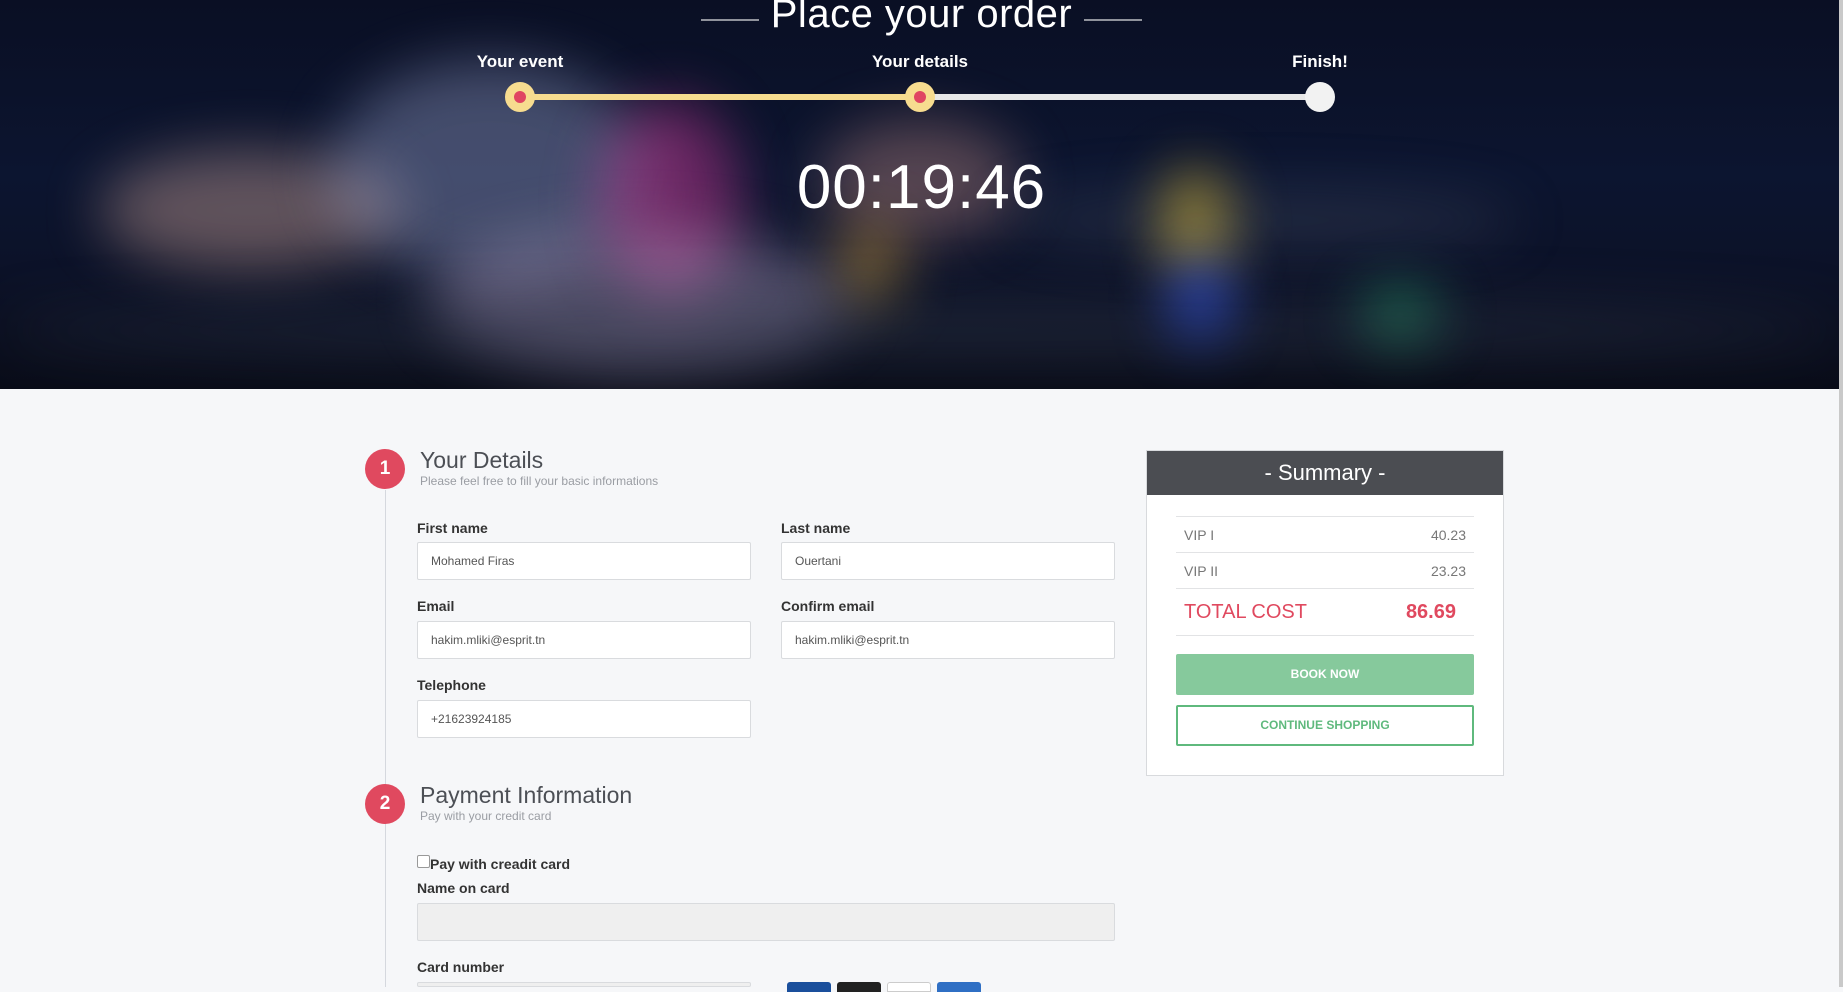 This screenshot has width=1843, height=992. Describe the element at coordinates (909, 987) in the screenshot. I see `generic-card-icon` at that location.